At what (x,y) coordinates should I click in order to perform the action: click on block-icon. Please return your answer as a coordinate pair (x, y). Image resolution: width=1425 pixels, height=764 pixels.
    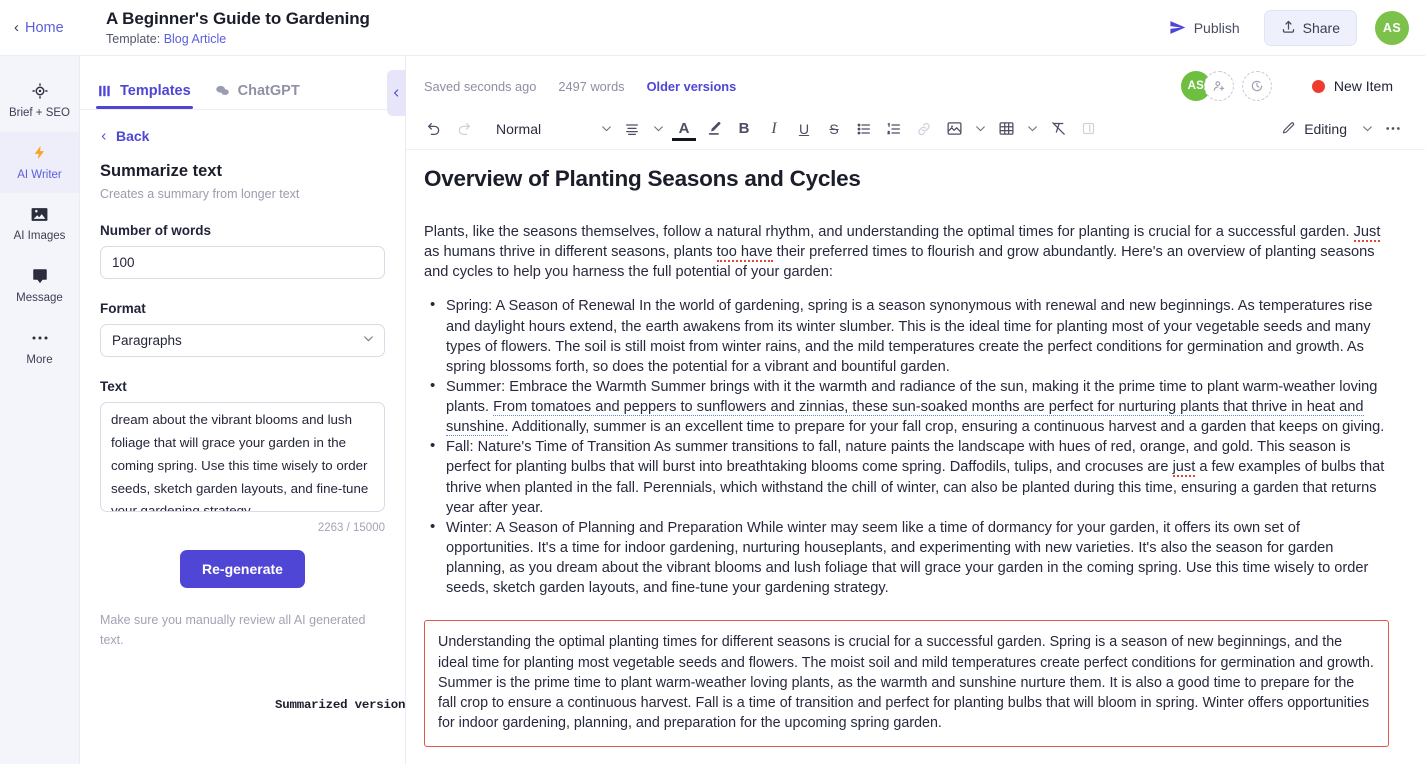
    Looking at the image, I should click on (1088, 128).